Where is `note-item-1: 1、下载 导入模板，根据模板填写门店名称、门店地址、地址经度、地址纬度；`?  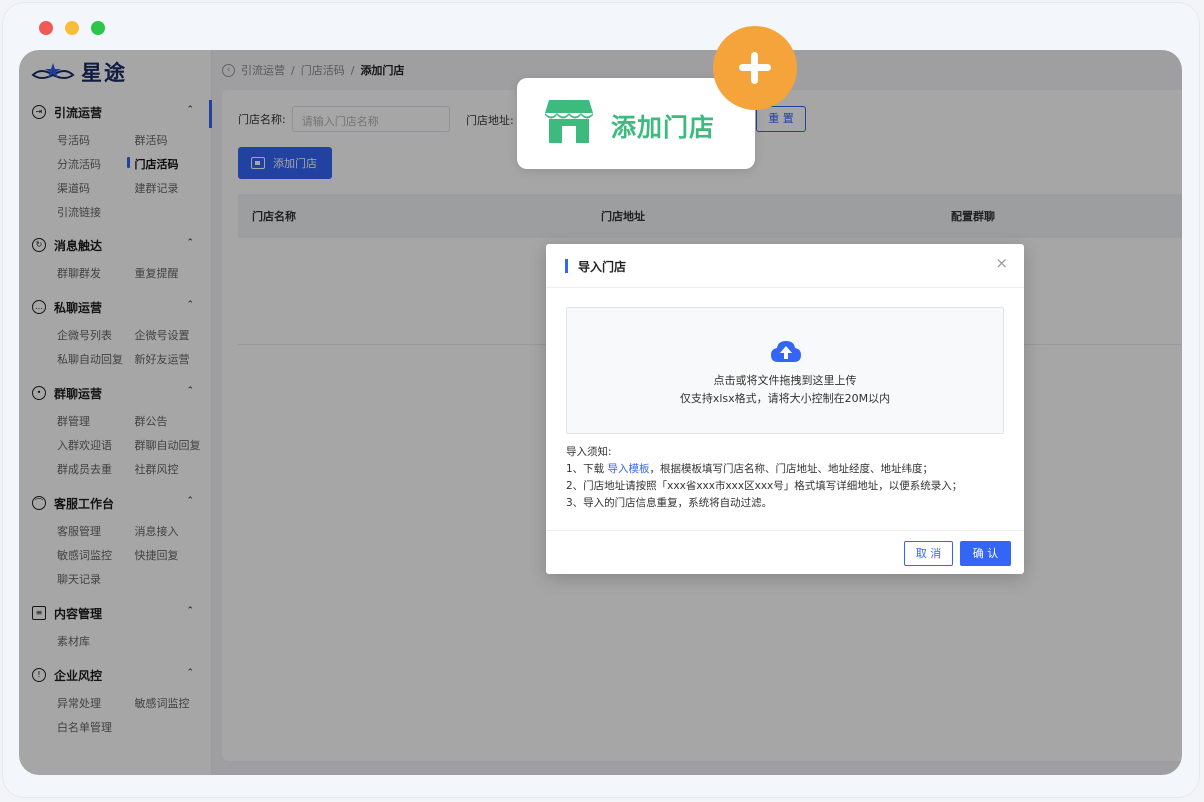 note-item-1: 1、下载 导入模板，根据模板填写门店名称、门店地址、地址经度、地址纬度； is located at coordinates (764, 469).